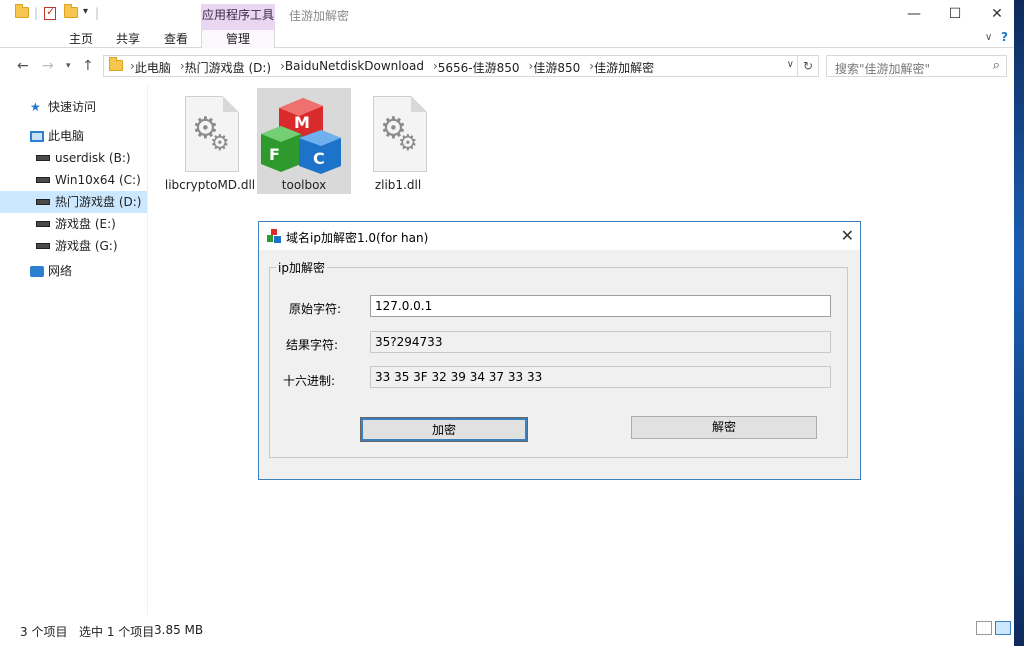 This screenshot has width=1024, height=646. Describe the element at coordinates (77, 246) in the screenshot. I see `nav-drive-g: 游戏盘 (G:)` at that location.